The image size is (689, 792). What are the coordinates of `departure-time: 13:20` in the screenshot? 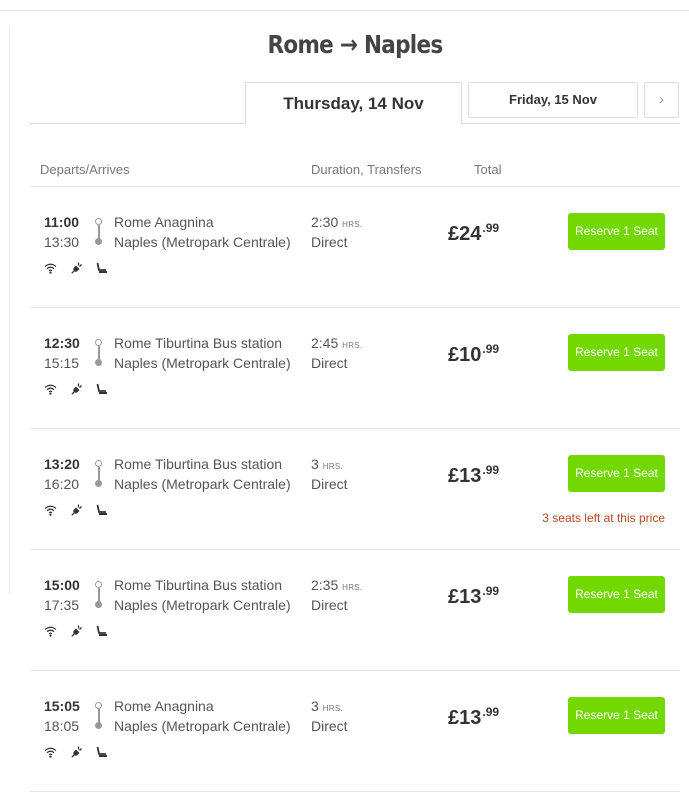 It's located at (62, 464).